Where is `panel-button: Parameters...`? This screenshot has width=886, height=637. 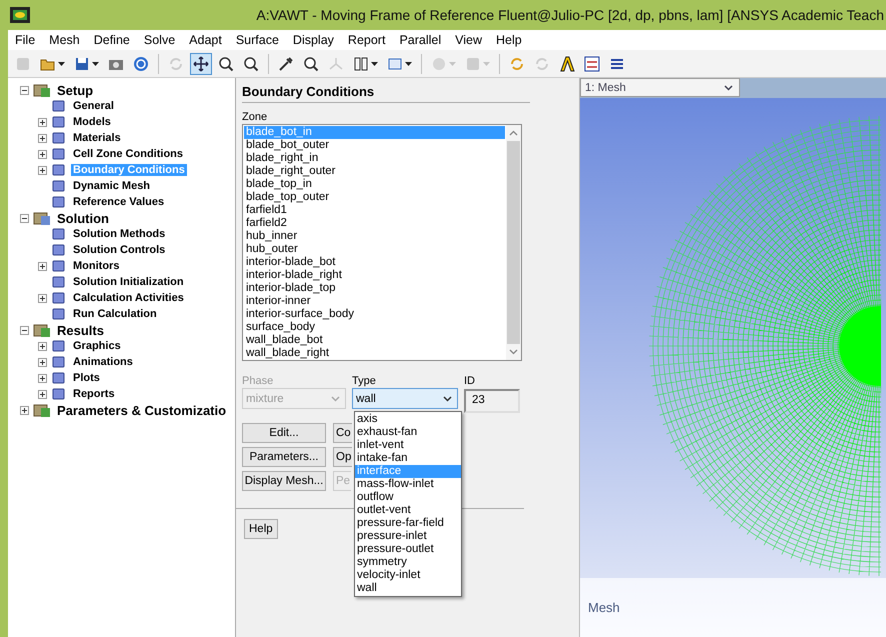 panel-button: Parameters... is located at coordinates (284, 457).